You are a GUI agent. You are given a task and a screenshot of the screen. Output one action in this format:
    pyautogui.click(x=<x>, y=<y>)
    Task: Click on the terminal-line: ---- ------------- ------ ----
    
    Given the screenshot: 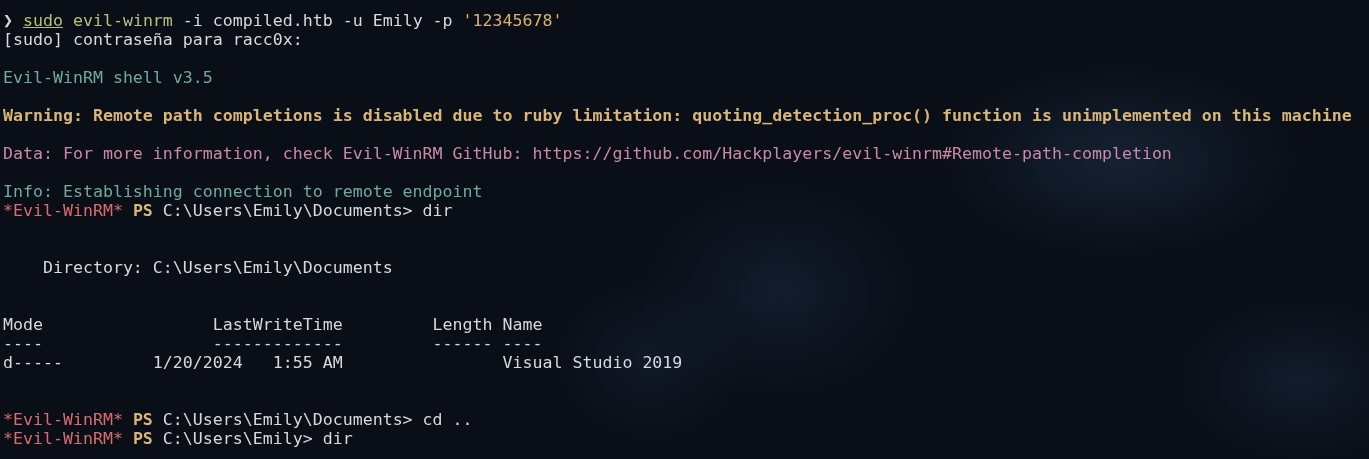 What is the action you would take?
    pyautogui.click(x=273, y=343)
    